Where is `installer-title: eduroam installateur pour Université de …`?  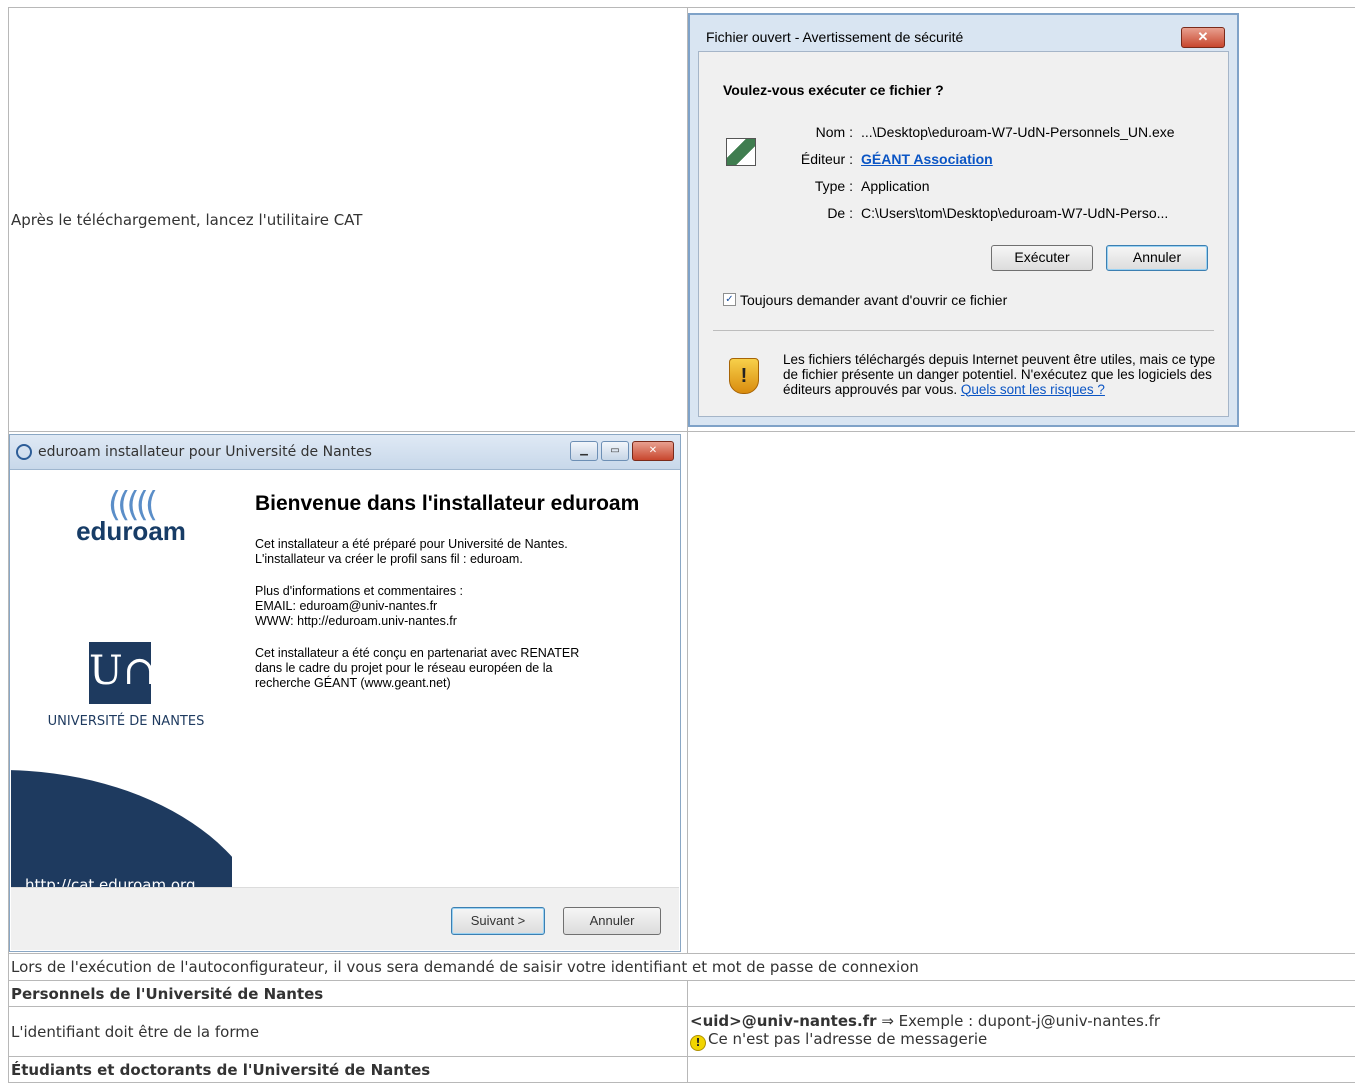 installer-title: eduroam installateur pour Université de … is located at coordinates (205, 451).